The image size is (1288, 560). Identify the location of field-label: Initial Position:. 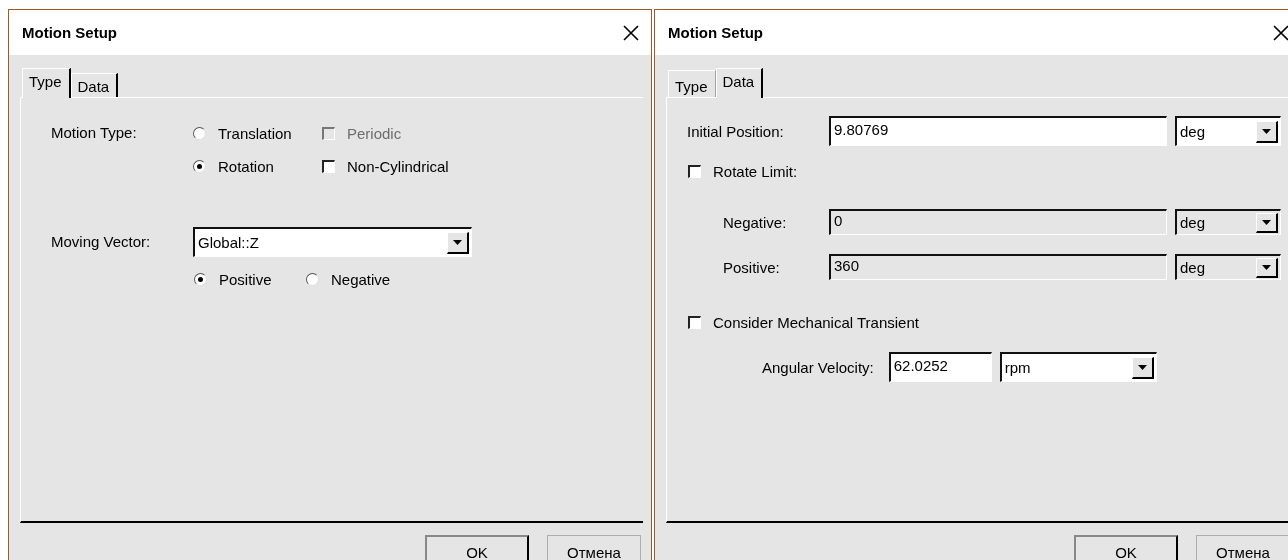
(736, 131).